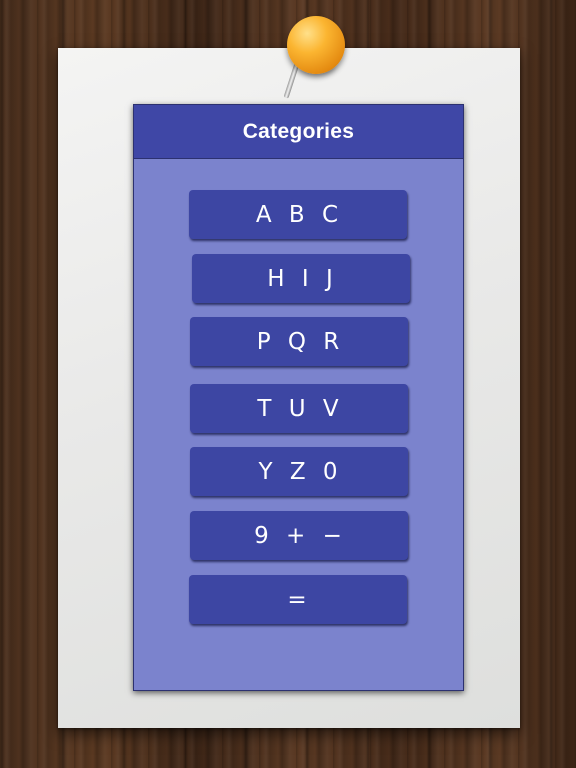 The width and height of the screenshot is (576, 768). I want to click on panel-header: Categories, so click(298, 132).